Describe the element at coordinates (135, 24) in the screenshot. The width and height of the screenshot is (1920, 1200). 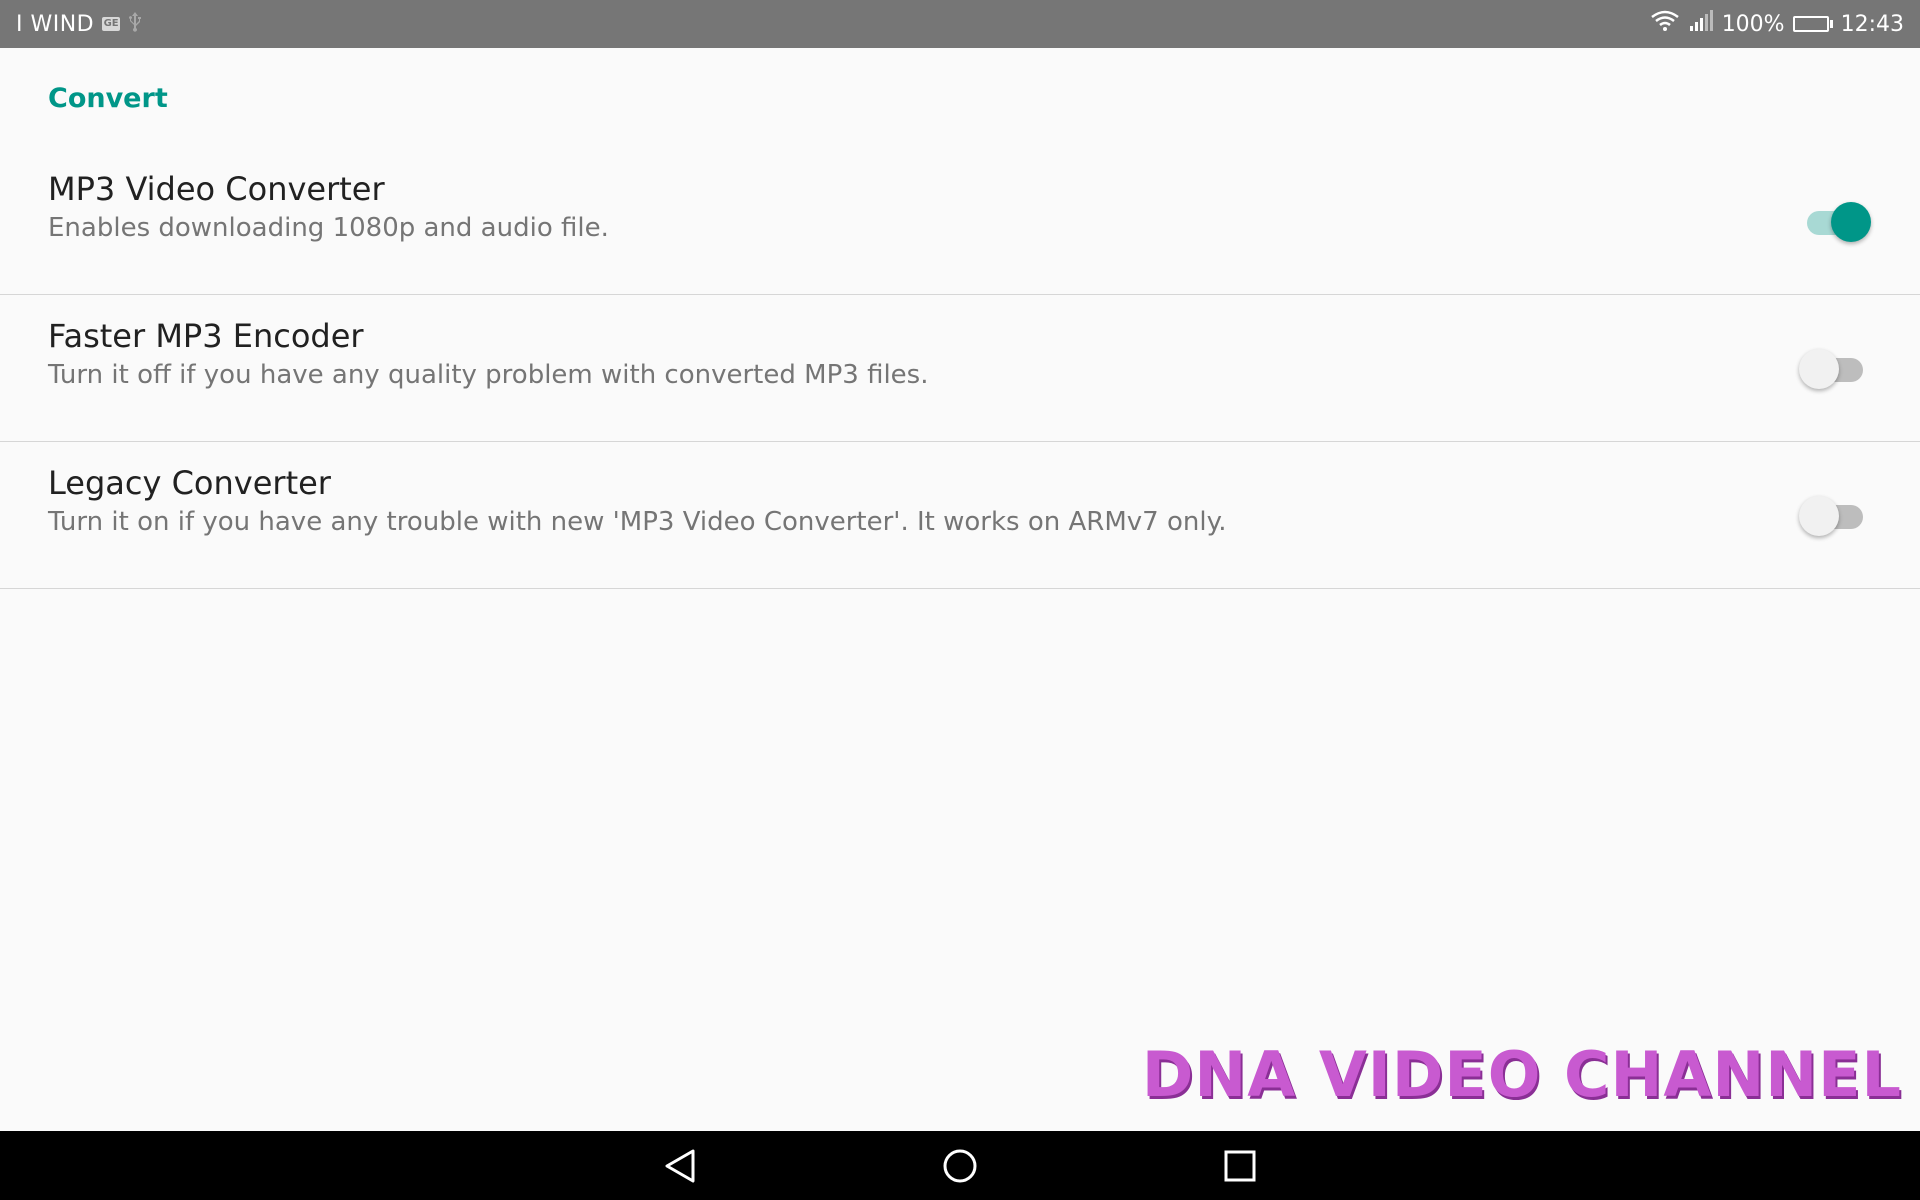
I see `usb-icon` at that location.